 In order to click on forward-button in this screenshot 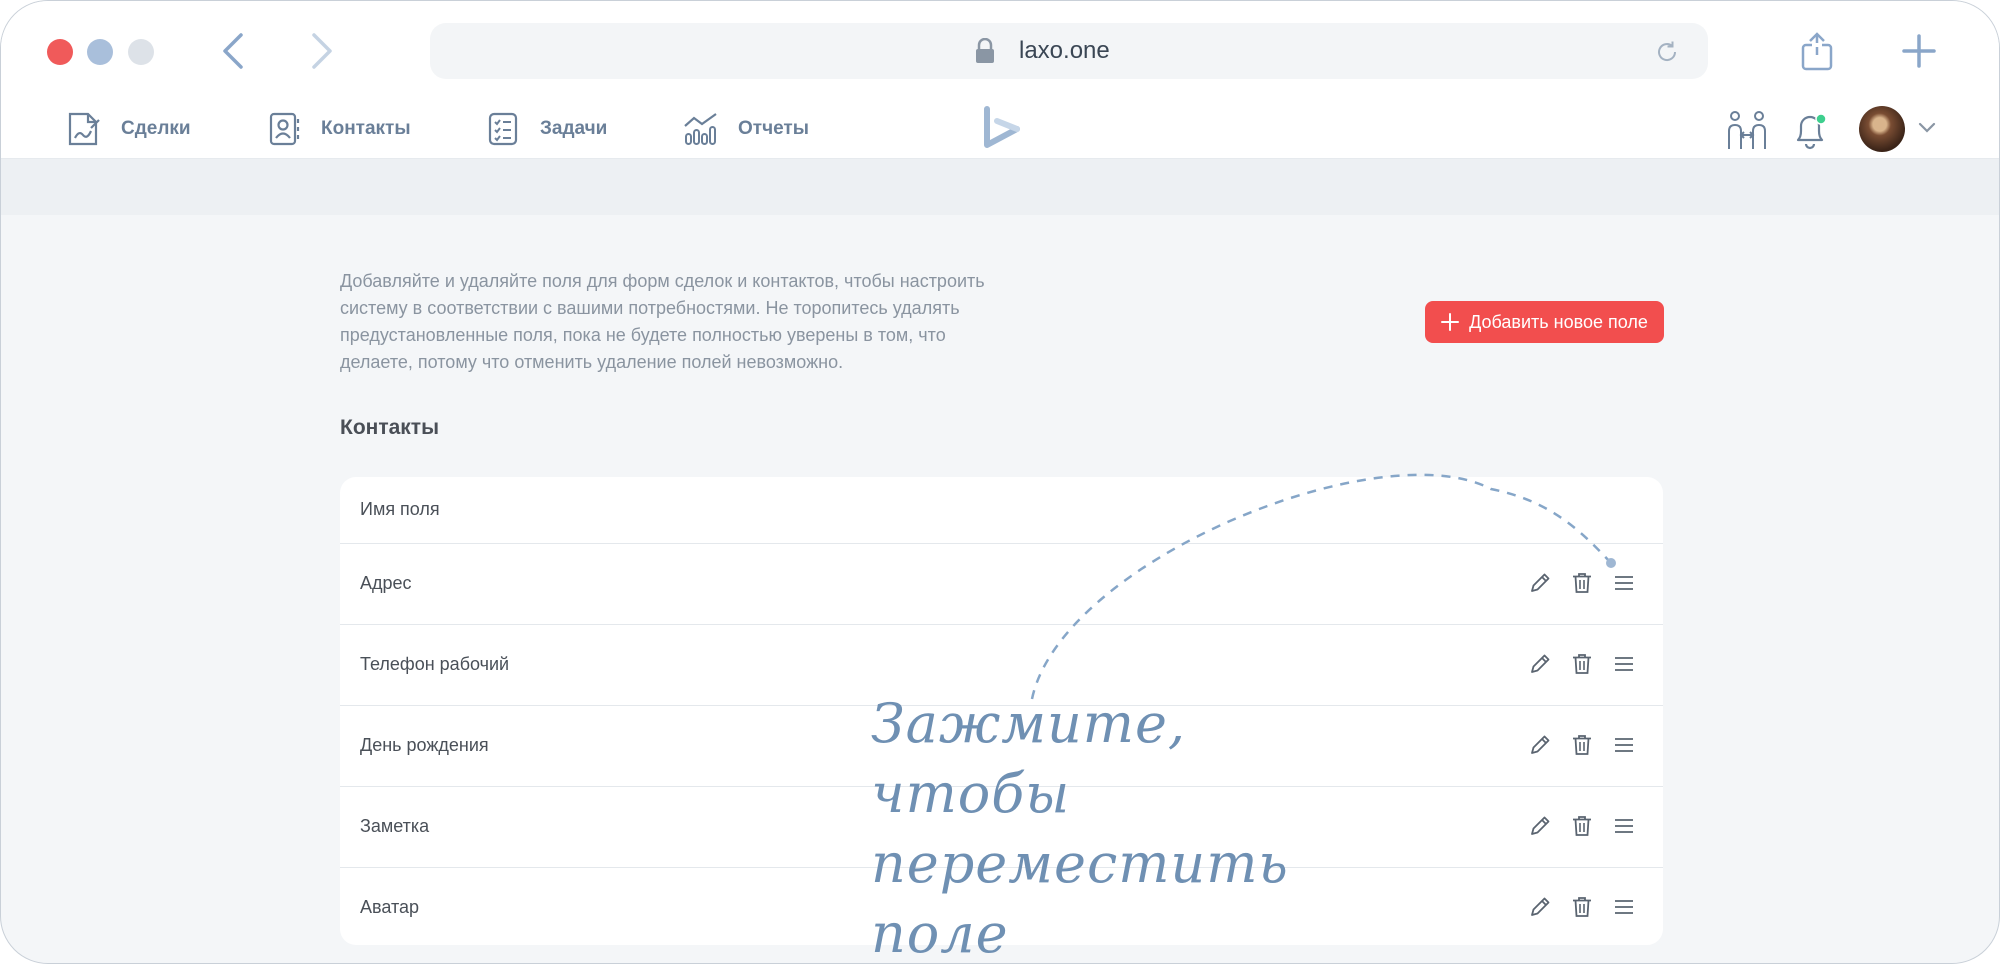, I will do `click(322, 51)`.